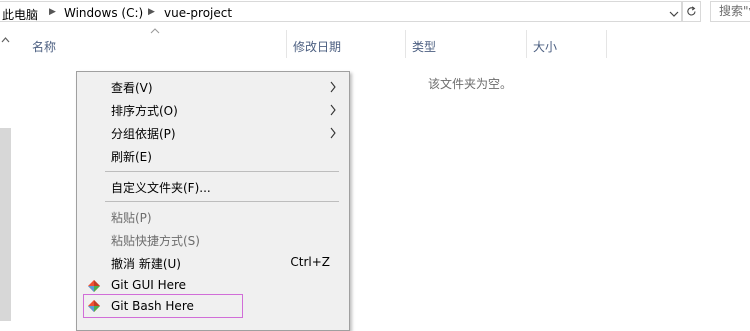  I want to click on column-header-type: 类型, so click(424, 46).